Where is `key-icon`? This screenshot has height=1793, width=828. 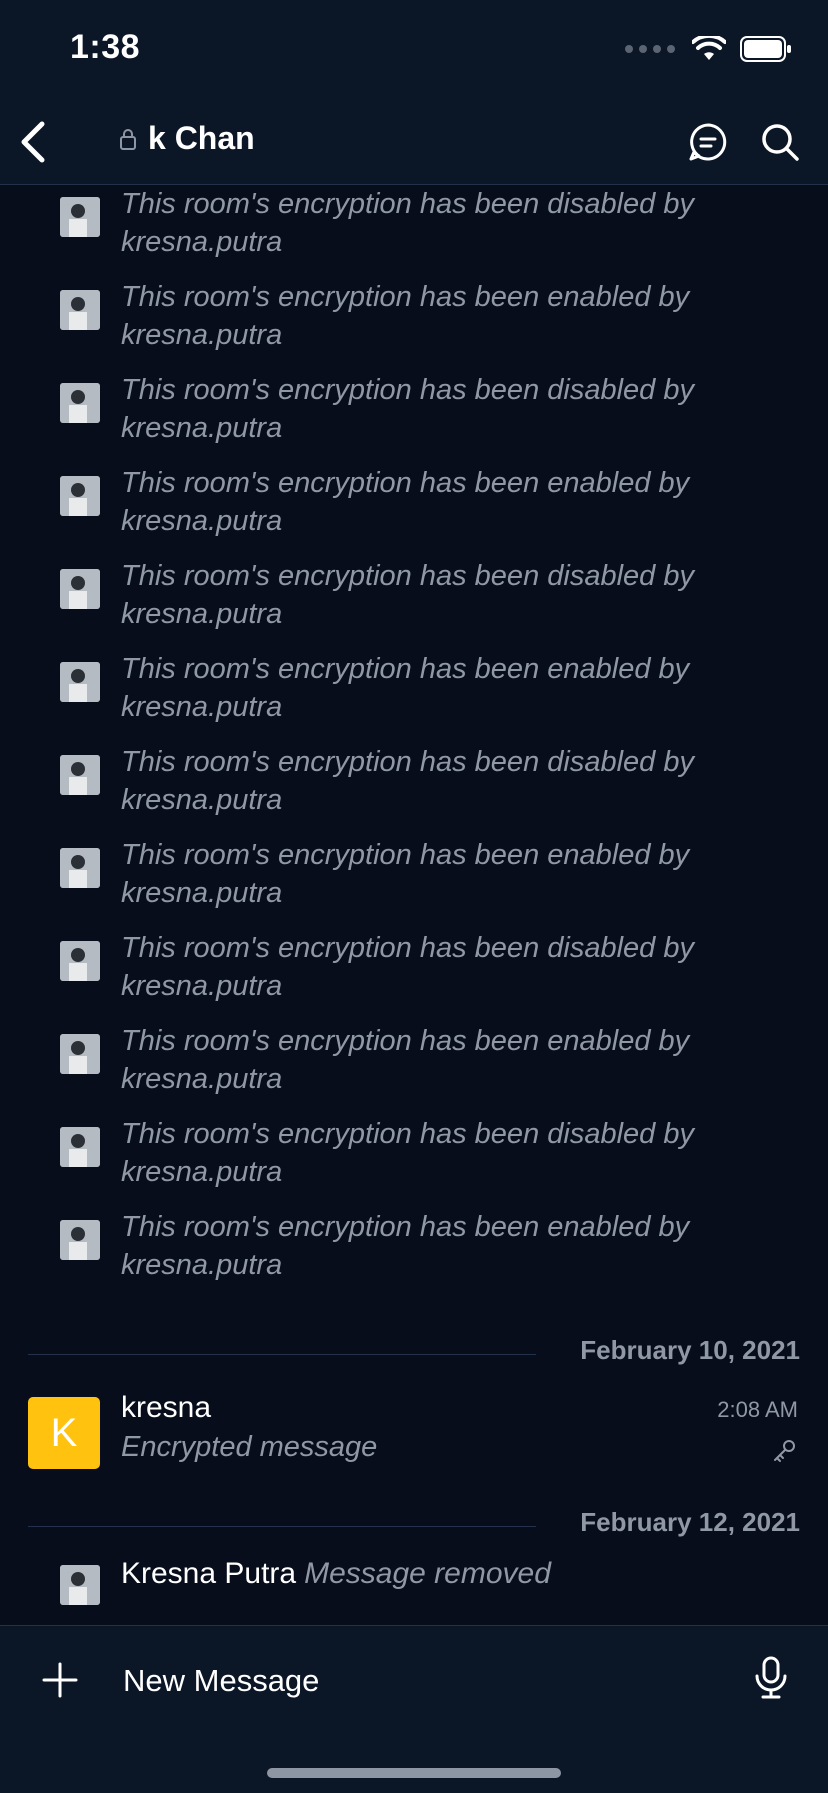 key-icon is located at coordinates (784, 1451).